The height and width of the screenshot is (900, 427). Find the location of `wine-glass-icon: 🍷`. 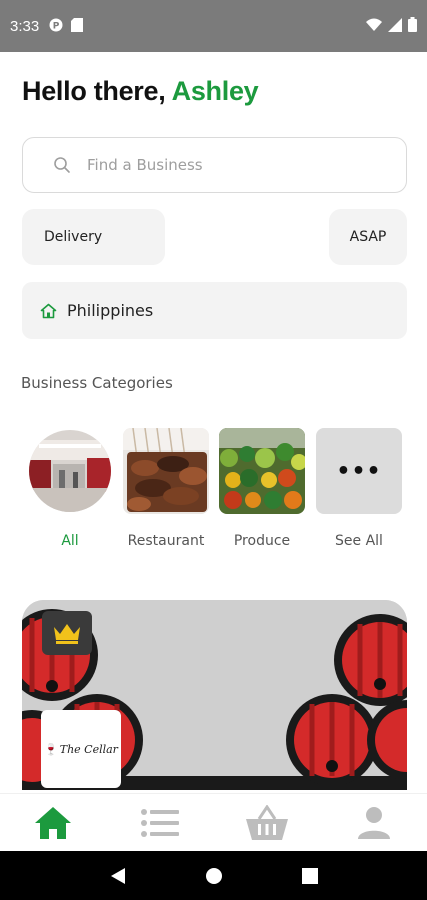

wine-glass-icon: 🍷 is located at coordinates (51, 749).